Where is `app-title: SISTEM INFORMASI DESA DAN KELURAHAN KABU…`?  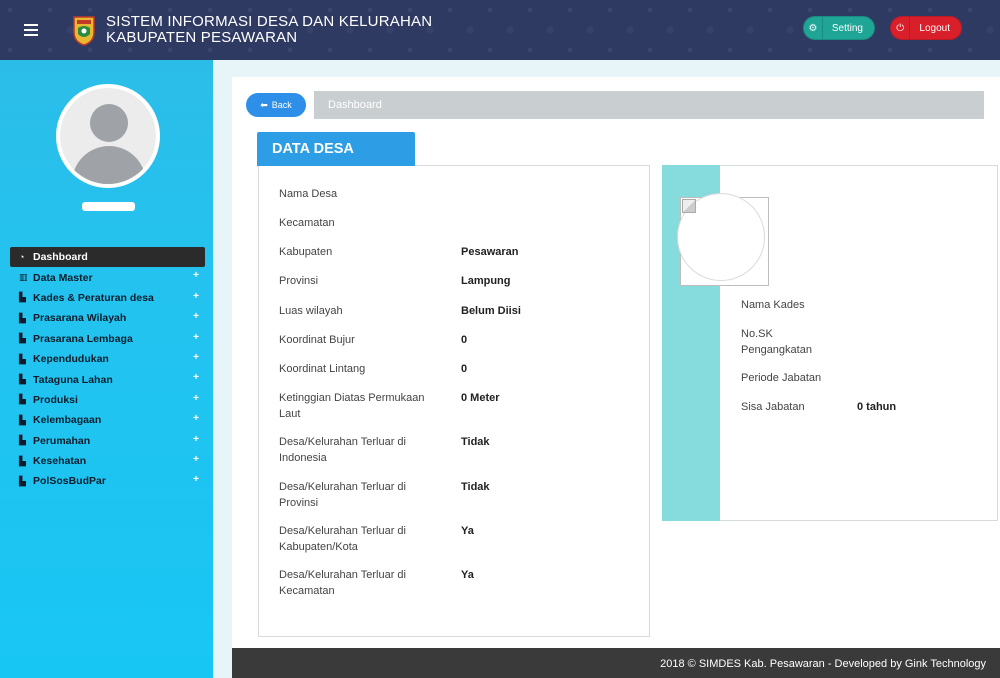
app-title: SISTEM INFORMASI DESA DAN KELURAHAN KABU… is located at coordinates (269, 30).